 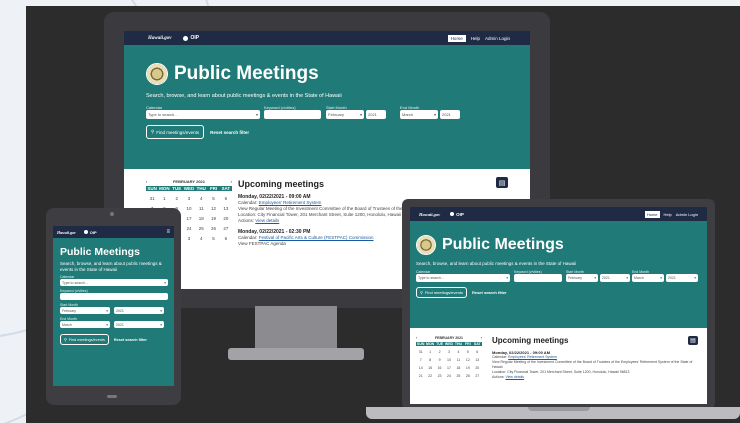 What do you see at coordinates (439, 376) in the screenshot?
I see `cal-date: 23` at bounding box center [439, 376].